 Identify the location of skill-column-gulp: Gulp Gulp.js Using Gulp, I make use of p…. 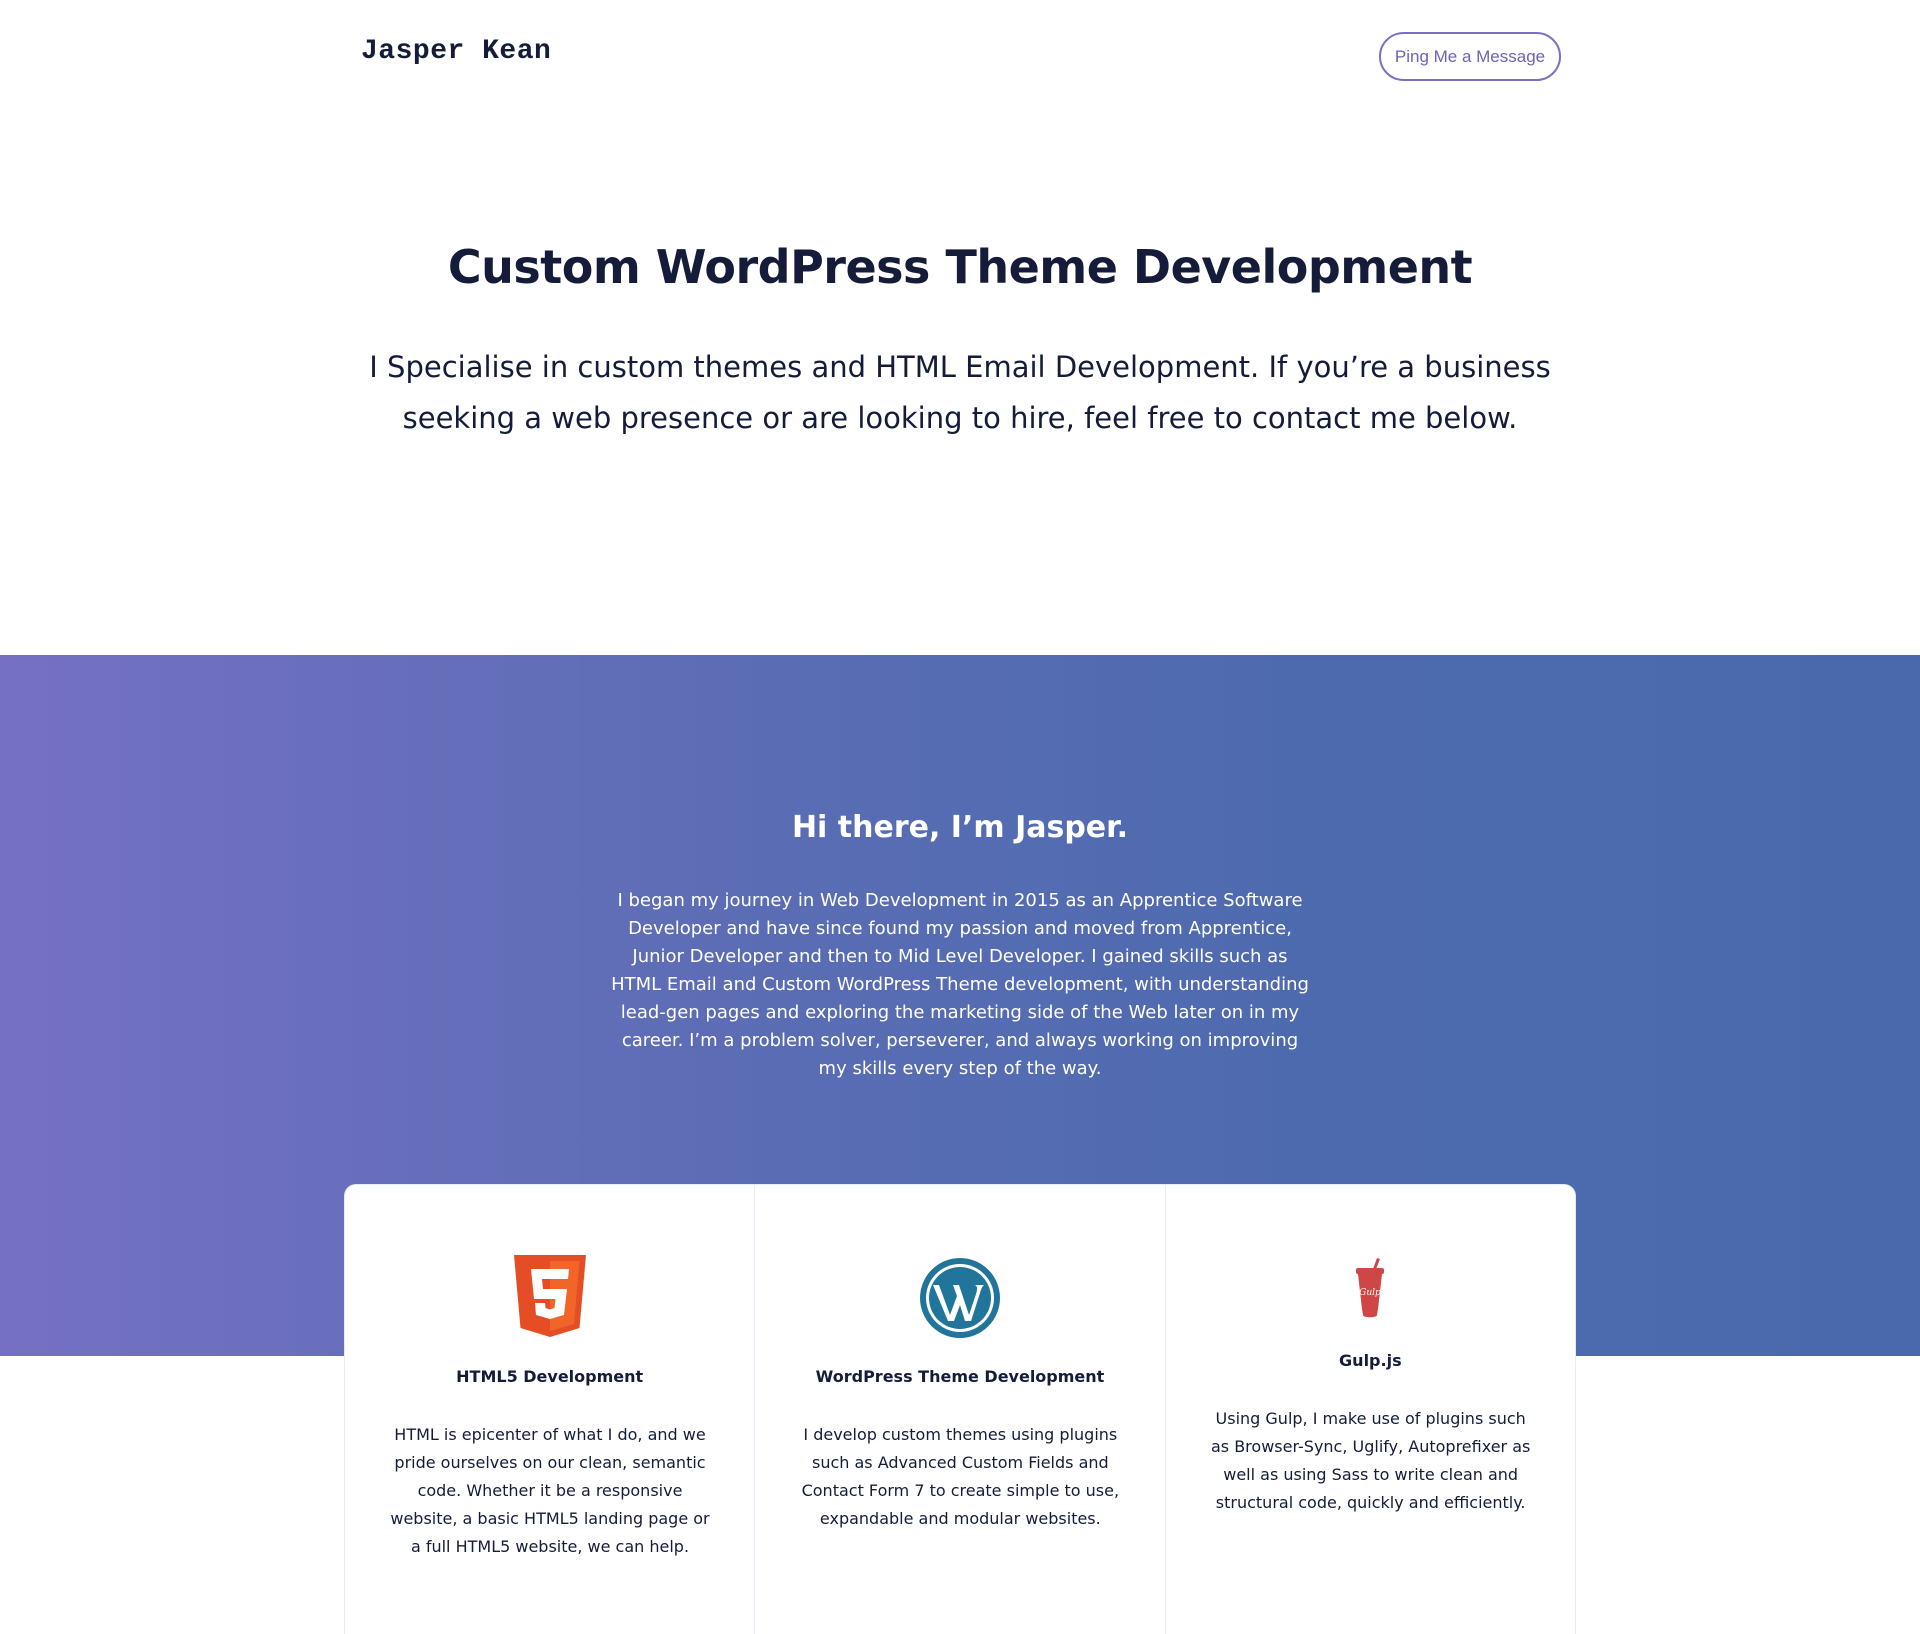
(1370, 1409).